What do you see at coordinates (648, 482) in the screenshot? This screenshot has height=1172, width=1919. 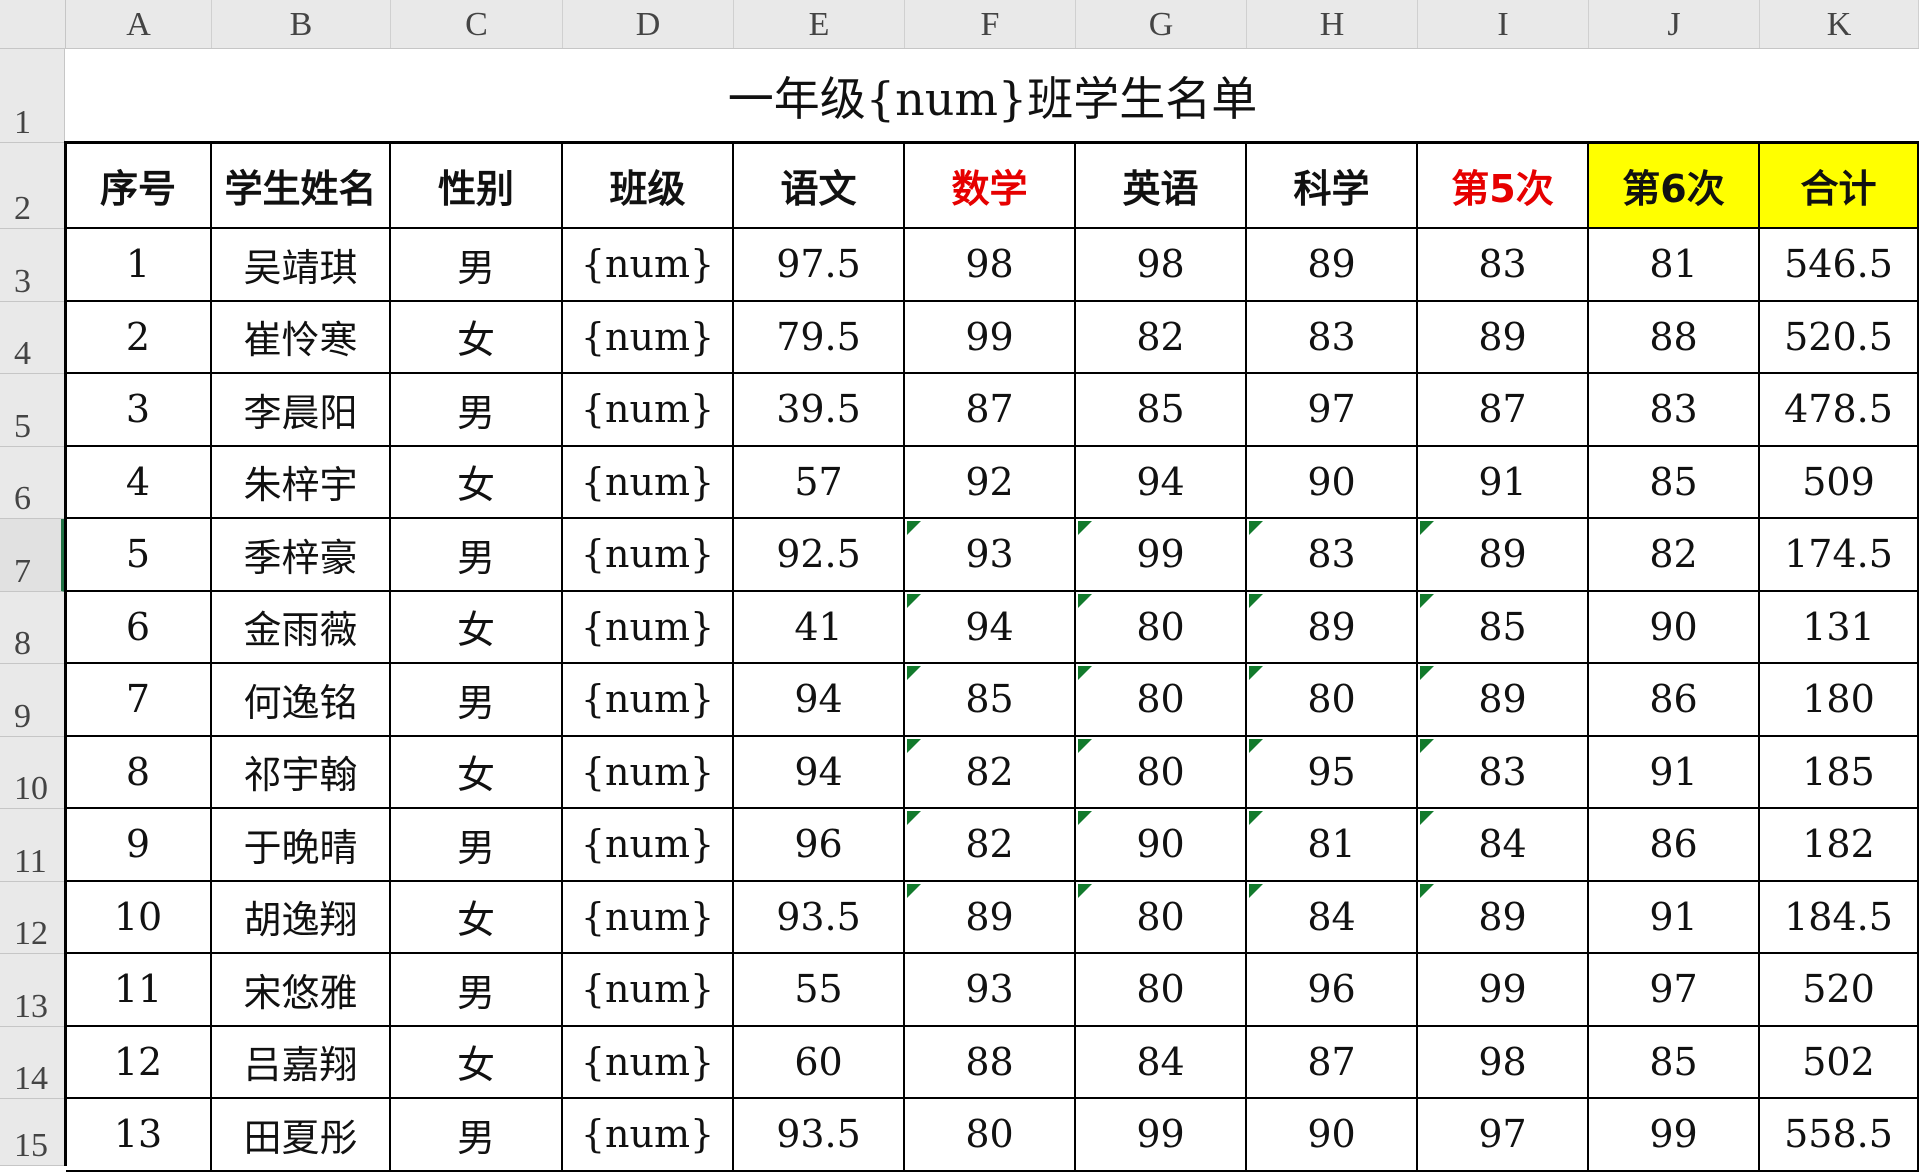 I see `cell-d6: {num}` at bounding box center [648, 482].